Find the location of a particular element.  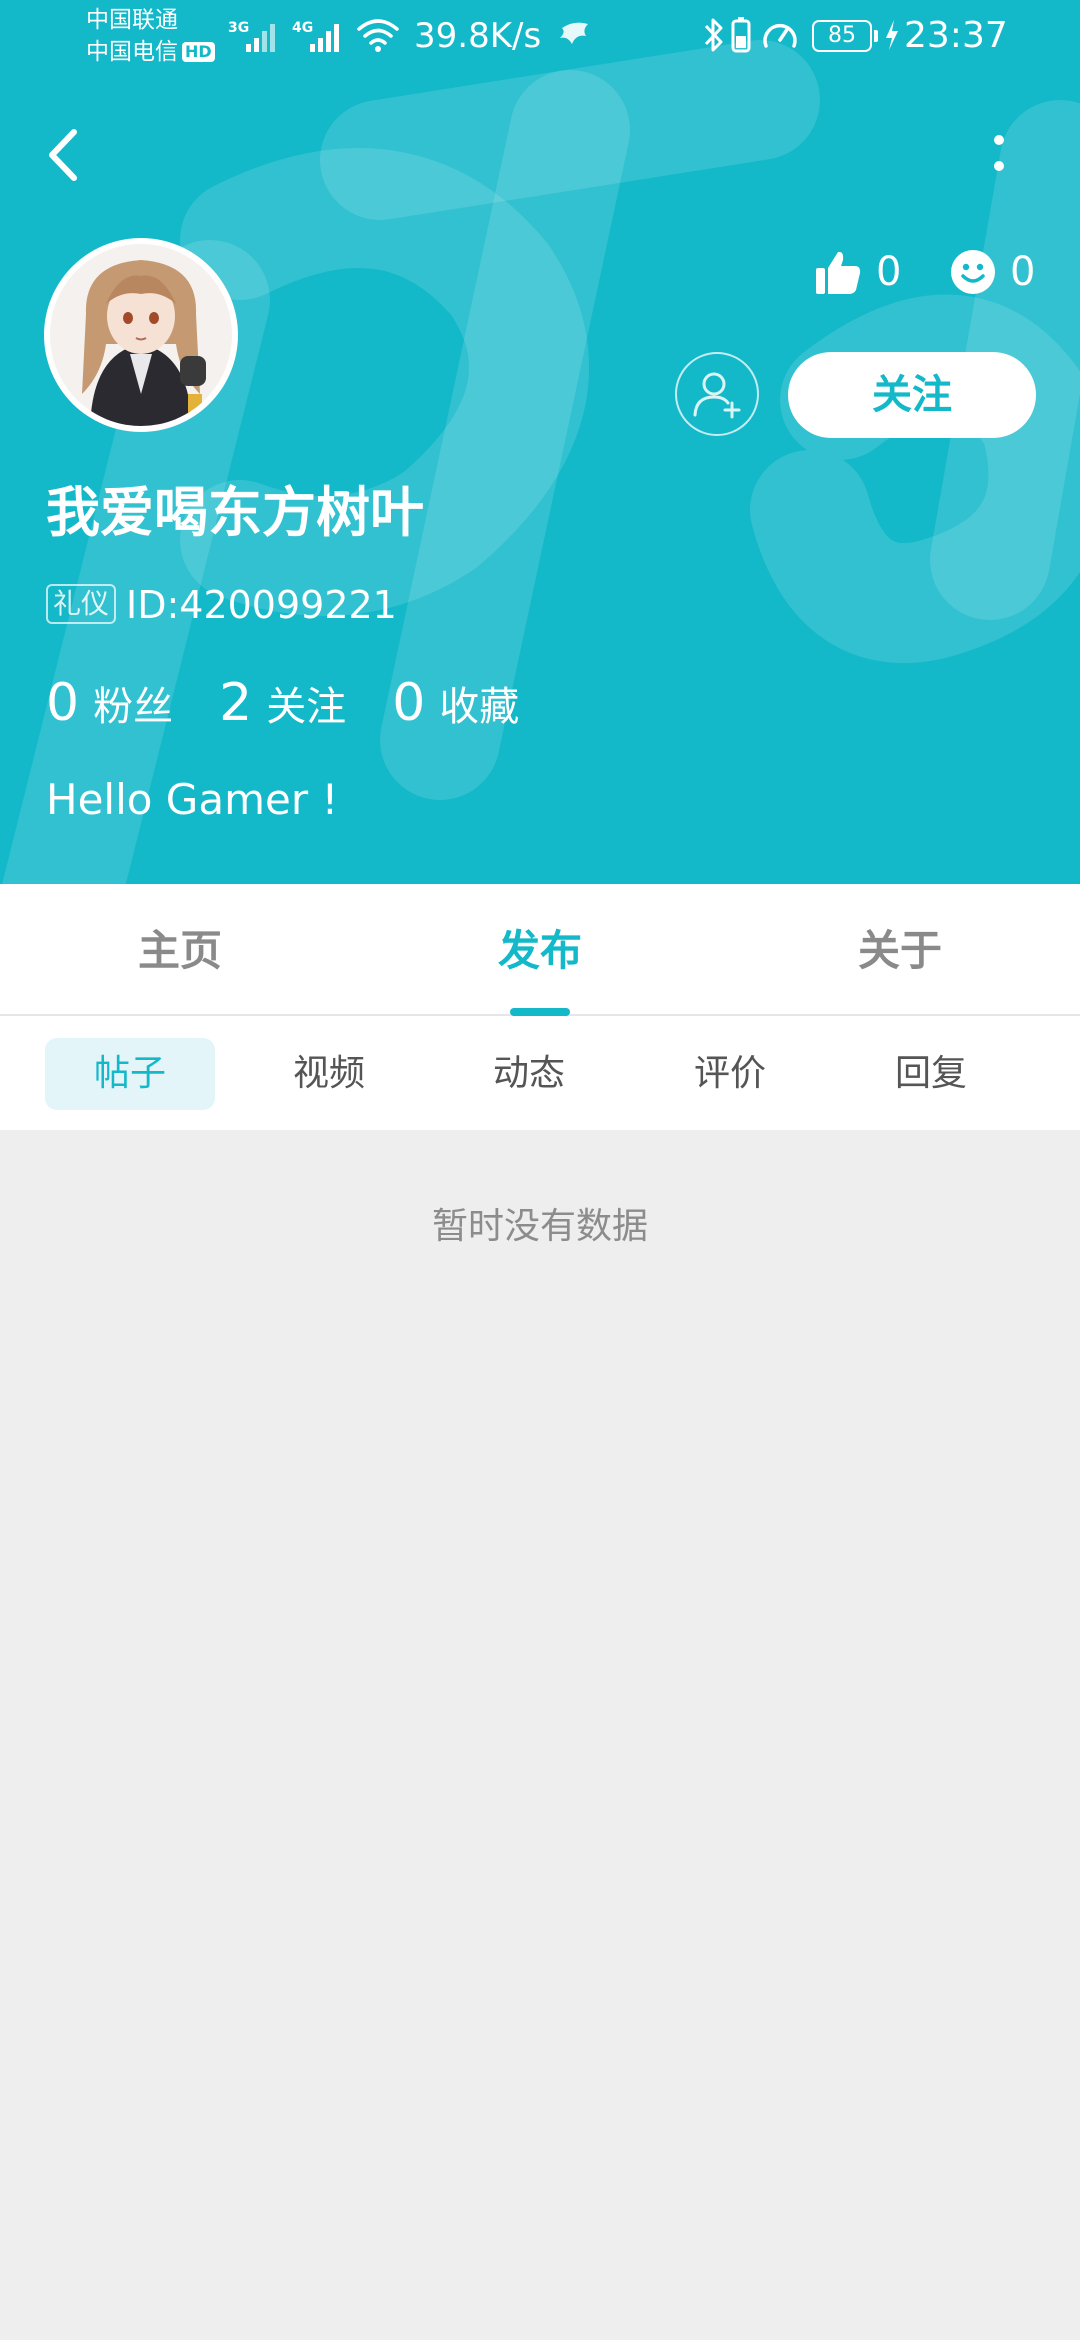

stat-favorites: 0 收藏 is located at coordinates (455, 705).